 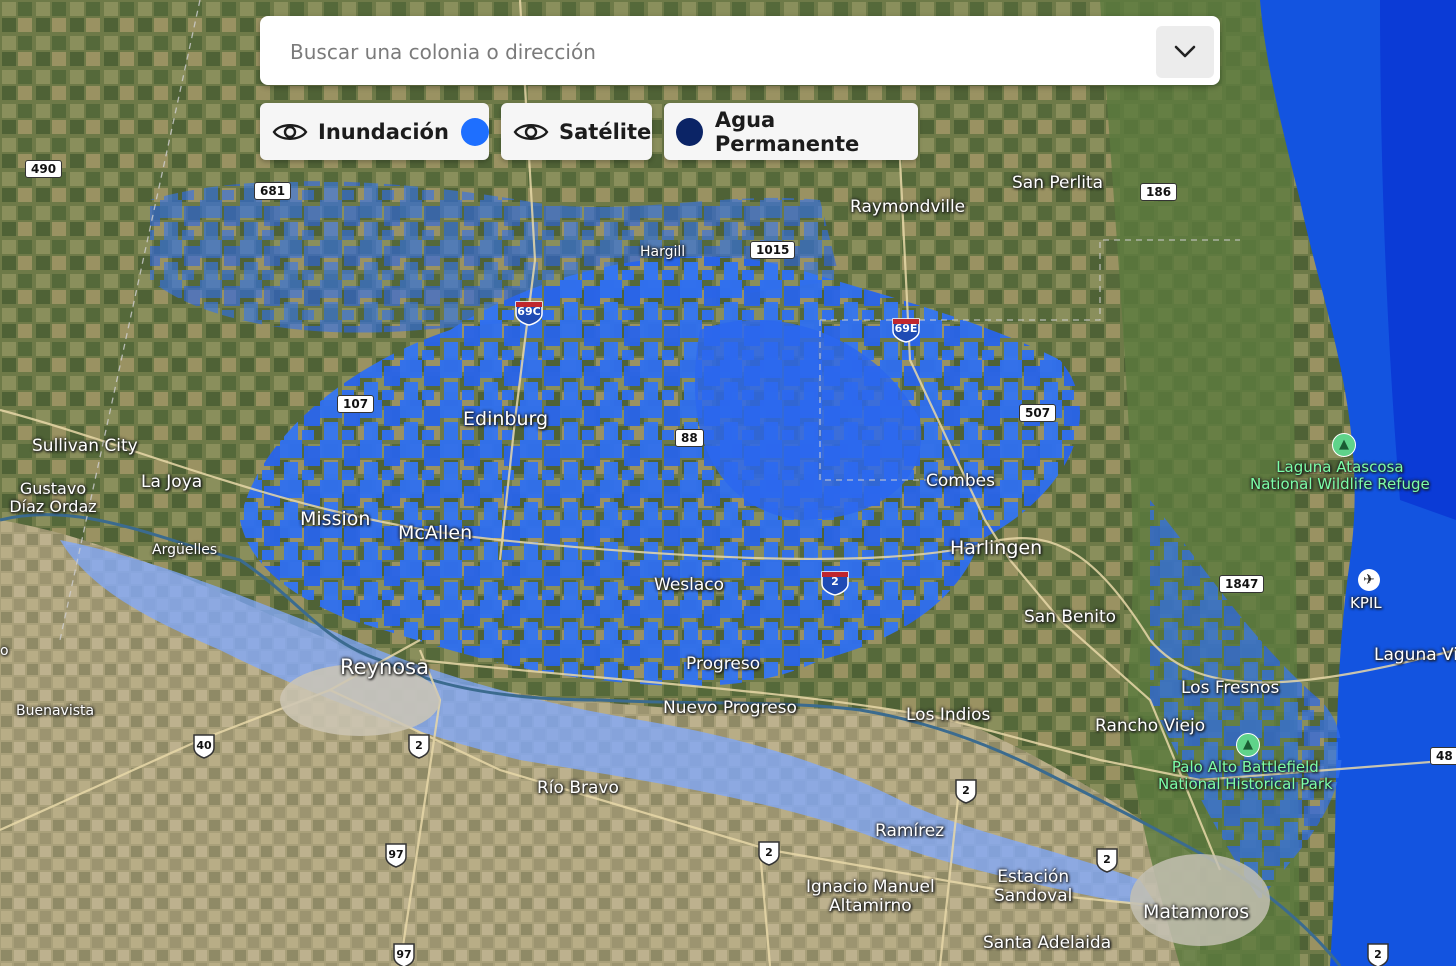 What do you see at coordinates (908, 207) in the screenshot?
I see `place-label: Raymondville` at bounding box center [908, 207].